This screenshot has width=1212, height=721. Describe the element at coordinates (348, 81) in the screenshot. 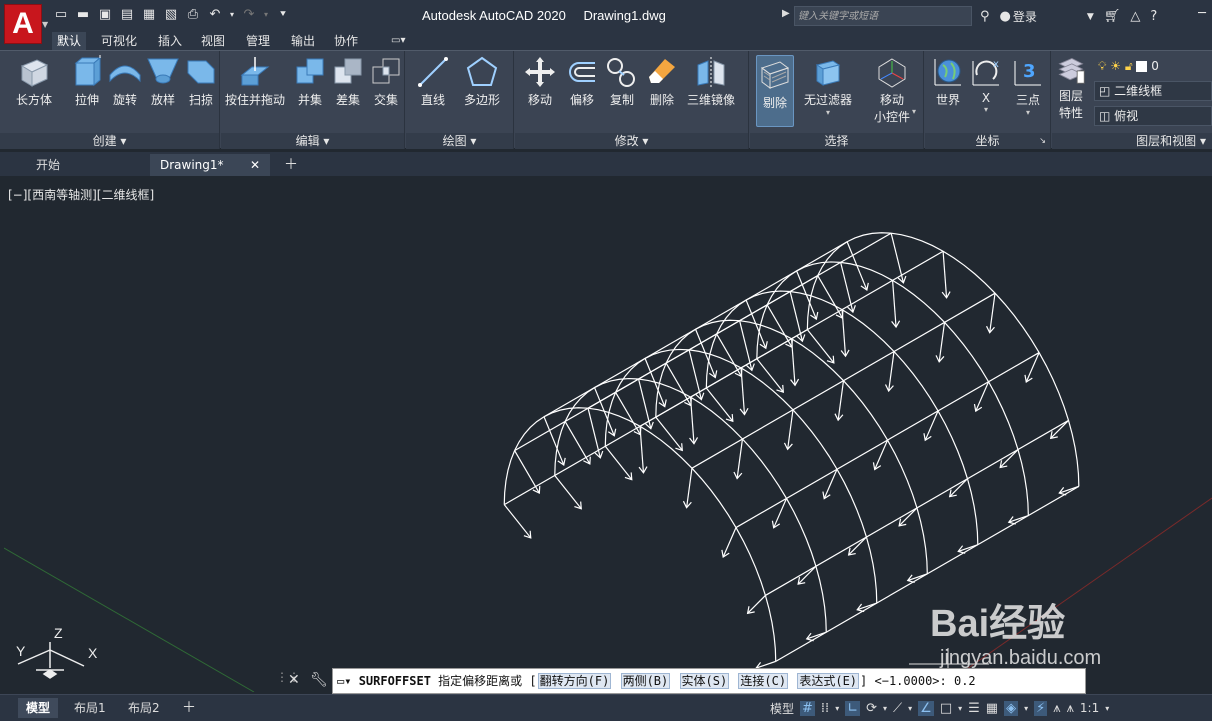

I see `subtract-tool: 差集` at that location.